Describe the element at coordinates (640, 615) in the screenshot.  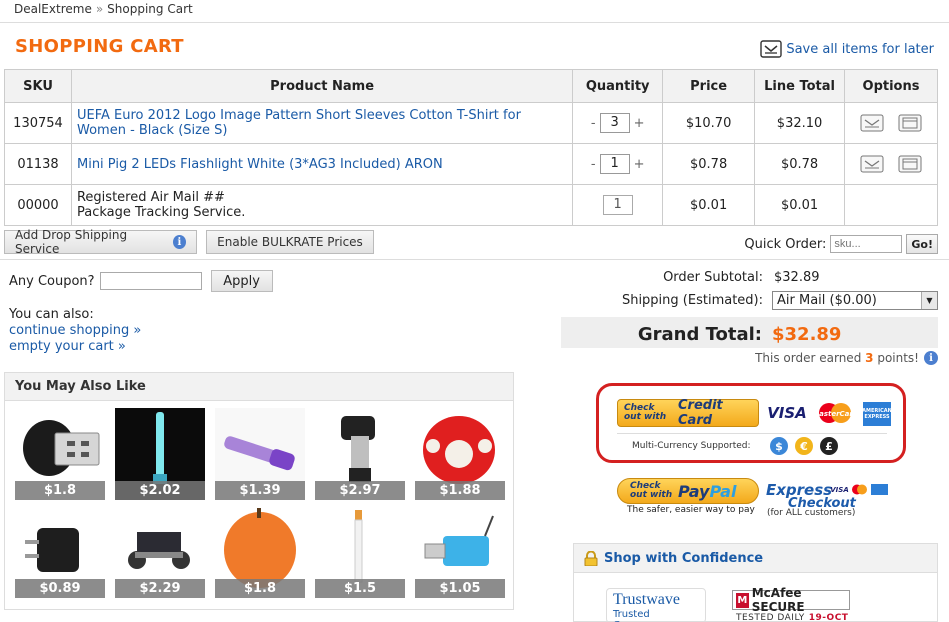
I see `trustwave-sub: Trusted Commerce` at that location.